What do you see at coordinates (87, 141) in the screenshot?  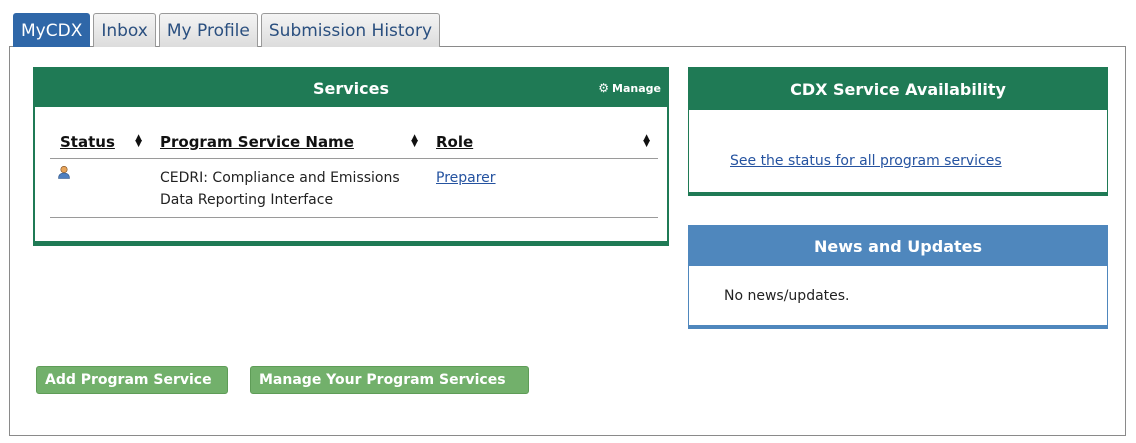 I see `column-status-label: Status` at bounding box center [87, 141].